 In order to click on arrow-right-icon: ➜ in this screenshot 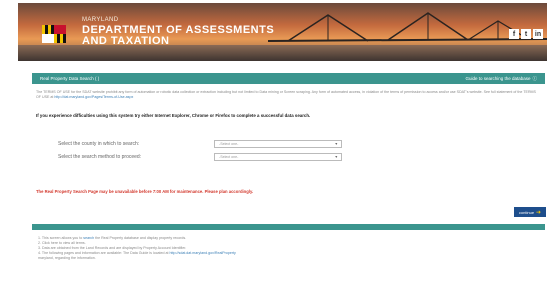, I will do `click(539, 212)`.